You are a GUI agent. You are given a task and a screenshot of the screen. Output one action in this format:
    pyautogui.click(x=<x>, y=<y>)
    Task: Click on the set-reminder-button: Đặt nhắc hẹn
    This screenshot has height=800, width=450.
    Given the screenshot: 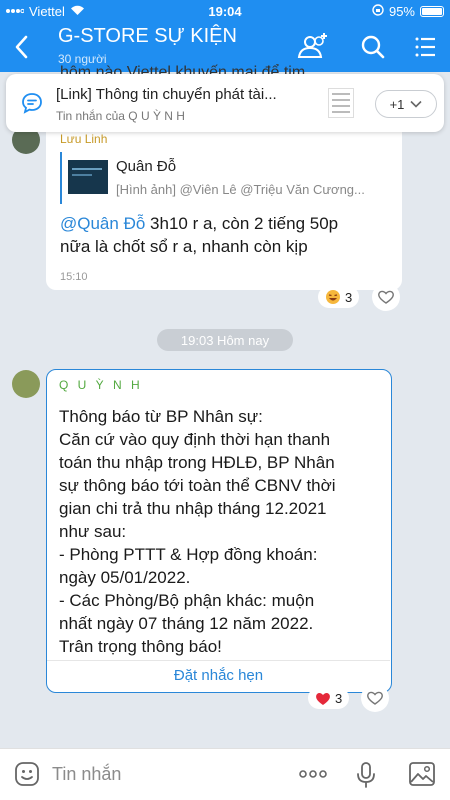 What is the action you would take?
    pyautogui.click(x=218, y=675)
    